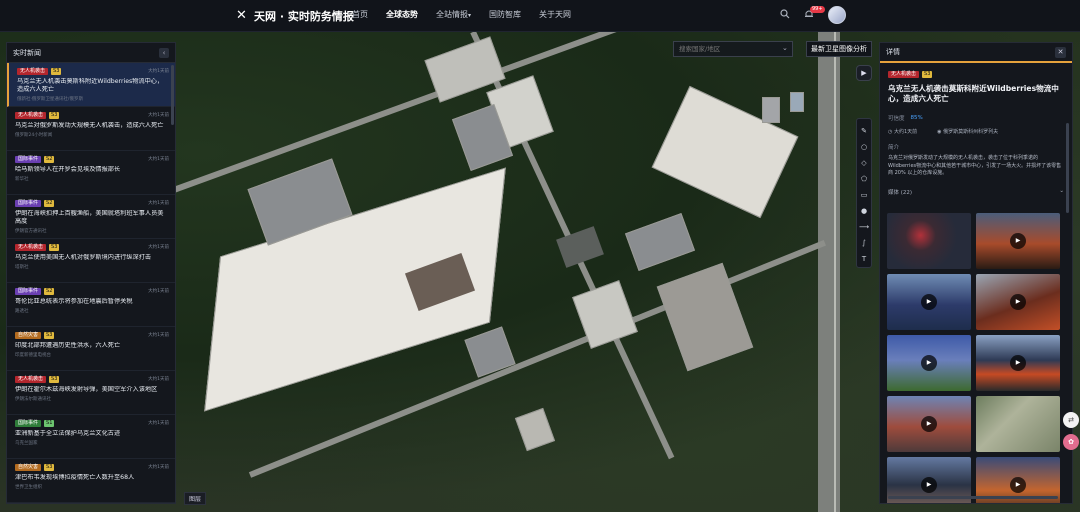 The image size is (1080, 512). What do you see at coordinates (22, 267) in the screenshot?
I see `news-source: 塔斯社` at bounding box center [22, 267].